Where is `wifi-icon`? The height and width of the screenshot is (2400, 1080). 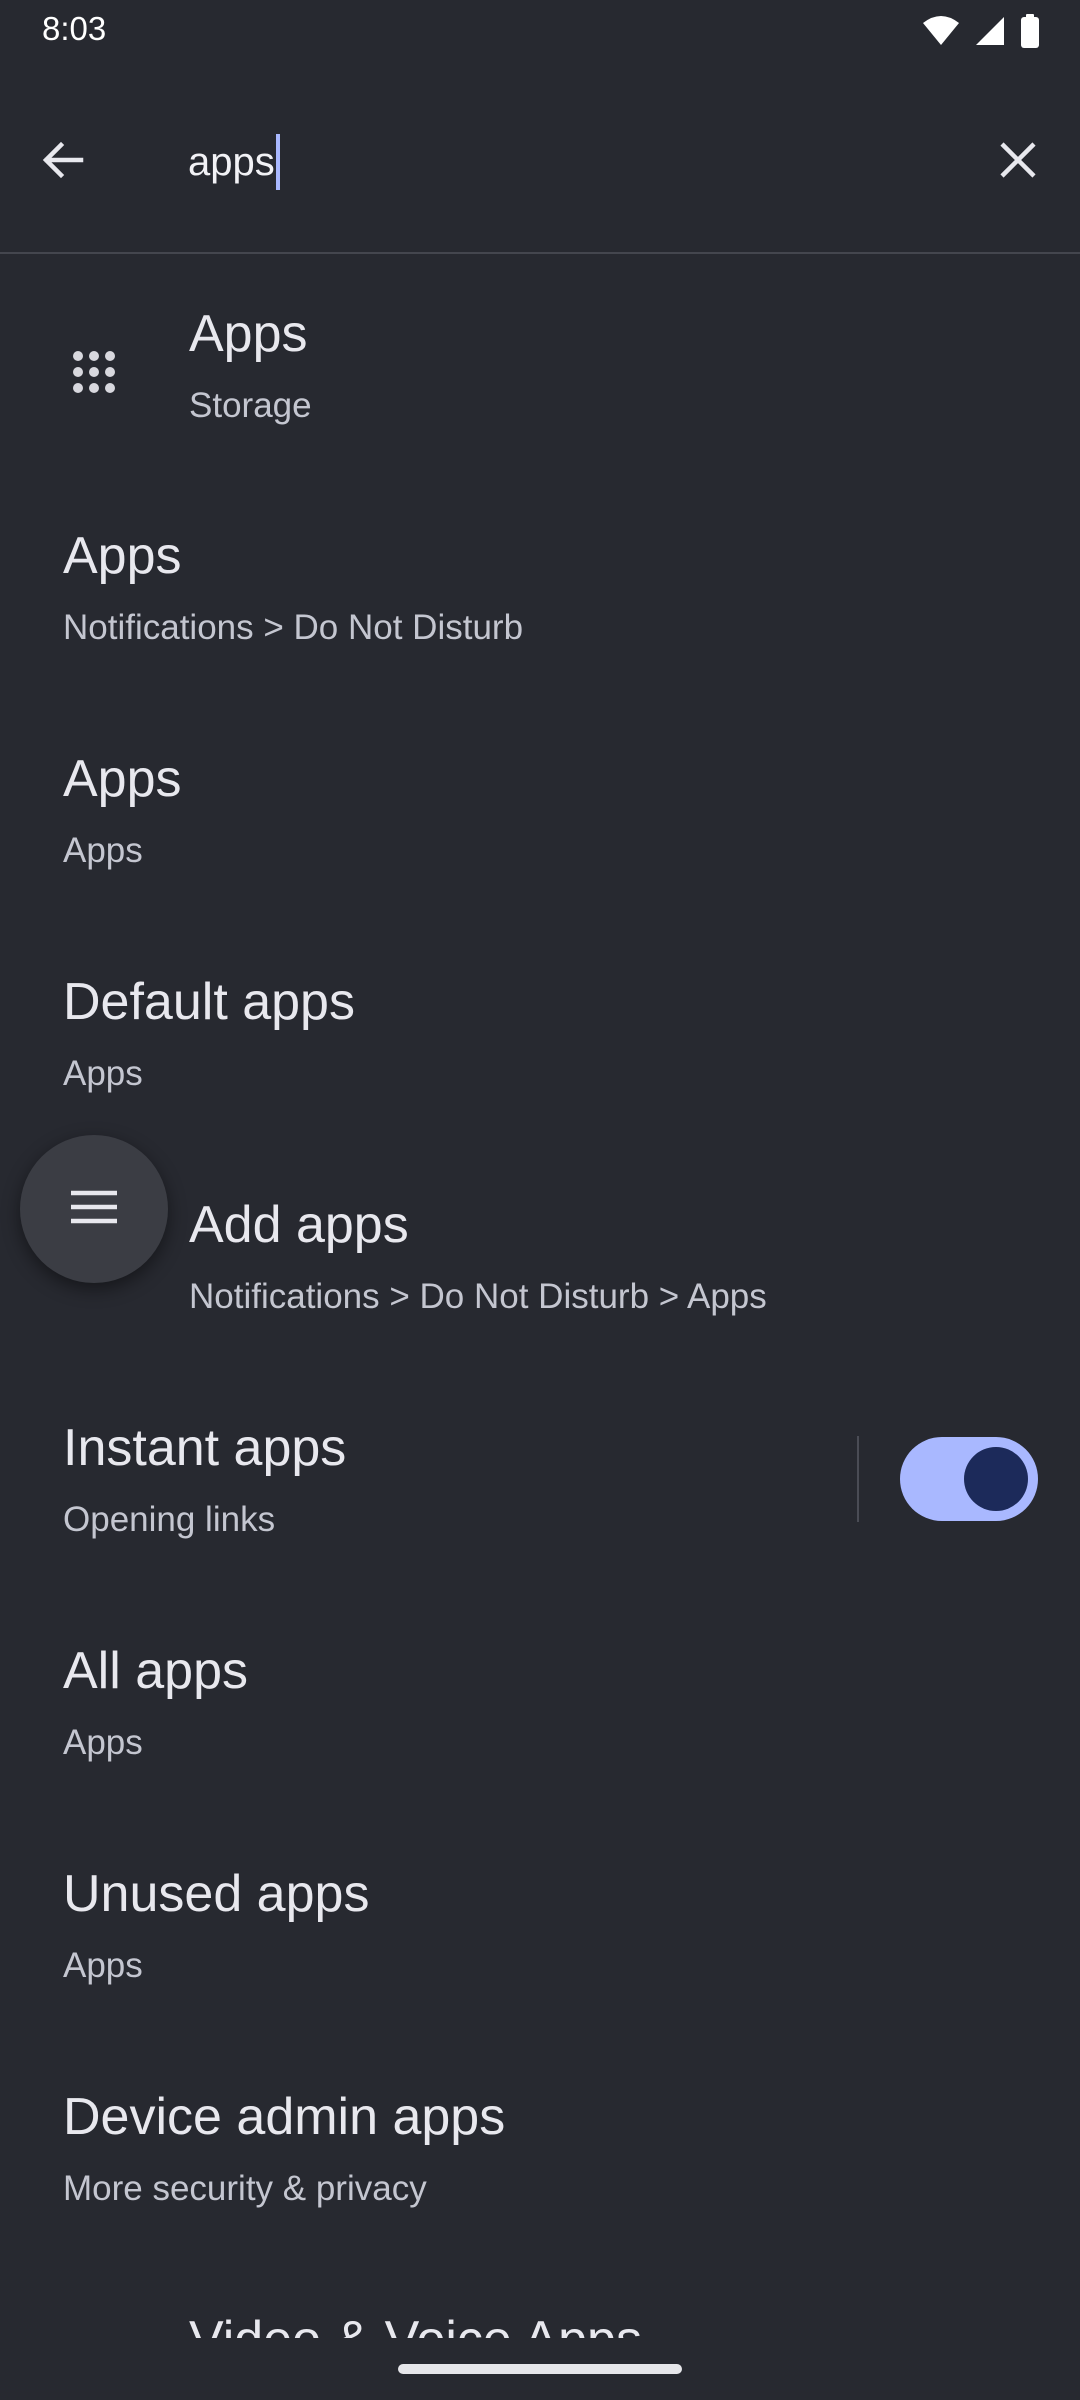
wifi-icon is located at coordinates (941, 31).